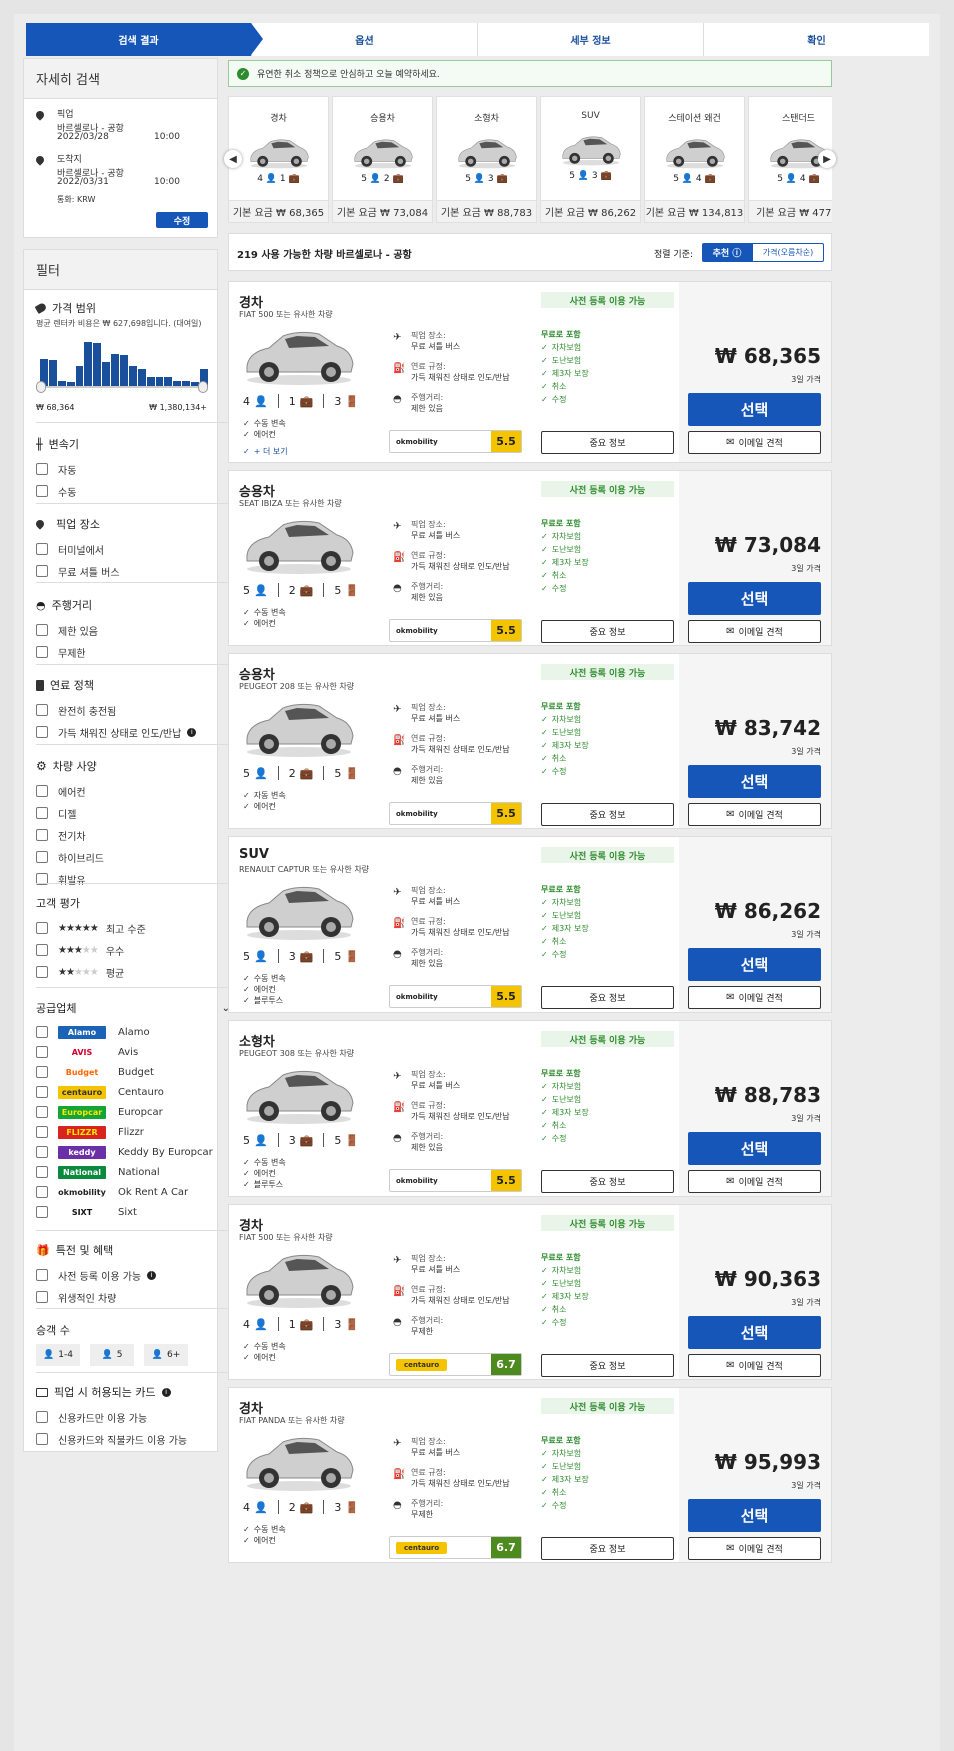  I want to click on filter-petrol: 휘발유, so click(133, 879).